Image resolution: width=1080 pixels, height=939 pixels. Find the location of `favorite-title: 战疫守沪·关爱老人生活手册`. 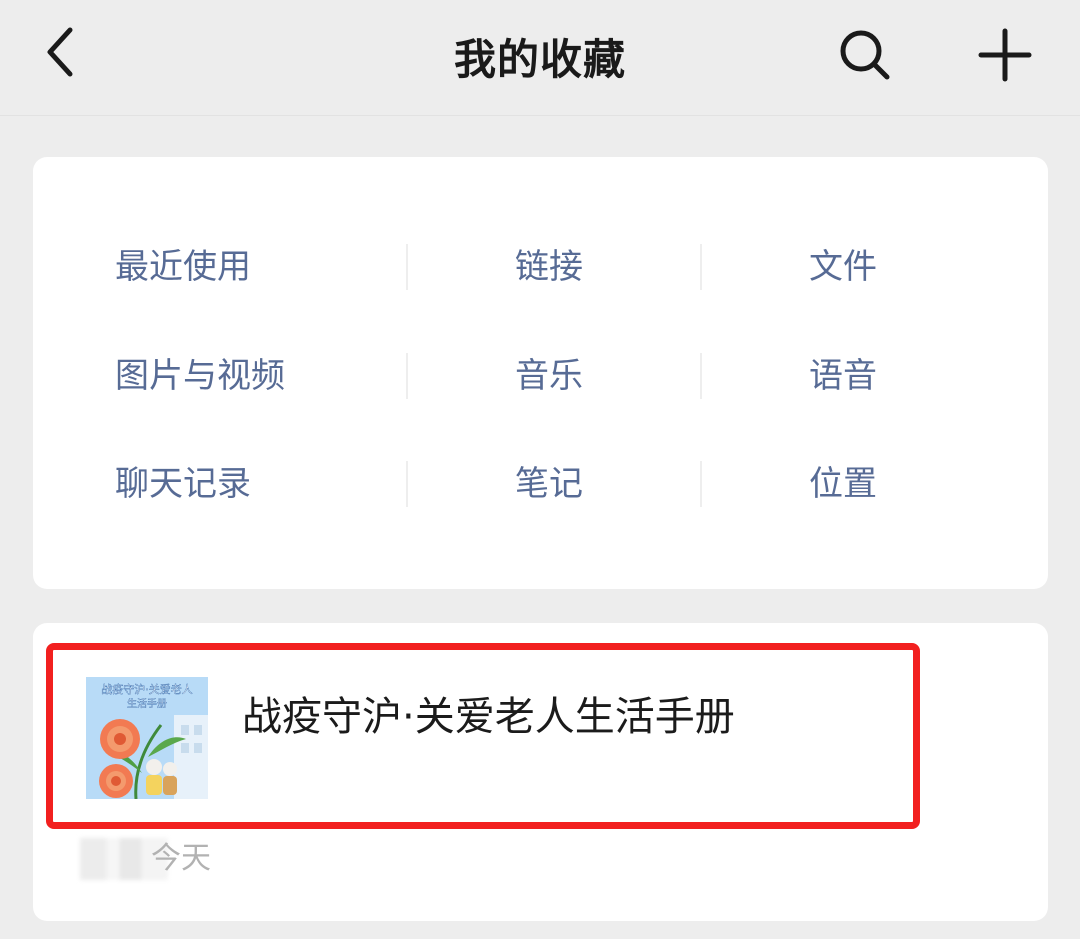

favorite-title: 战疫守沪·关爱老人生活手册 is located at coordinates (488, 717).